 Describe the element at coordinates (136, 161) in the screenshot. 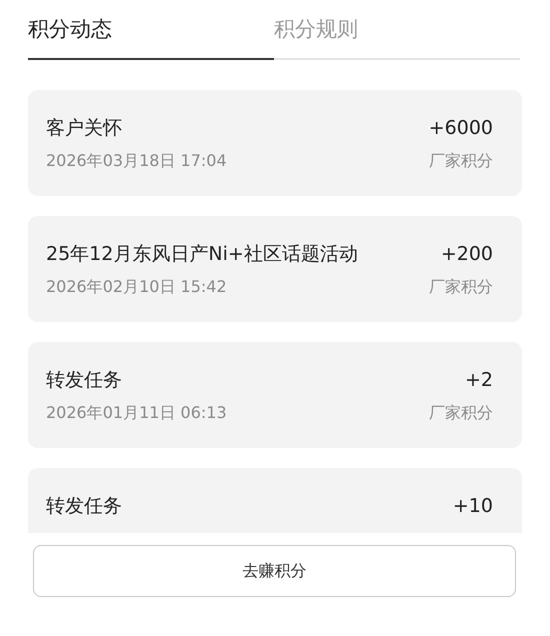

I see `record-time: 2026年03月18日 17:04` at that location.